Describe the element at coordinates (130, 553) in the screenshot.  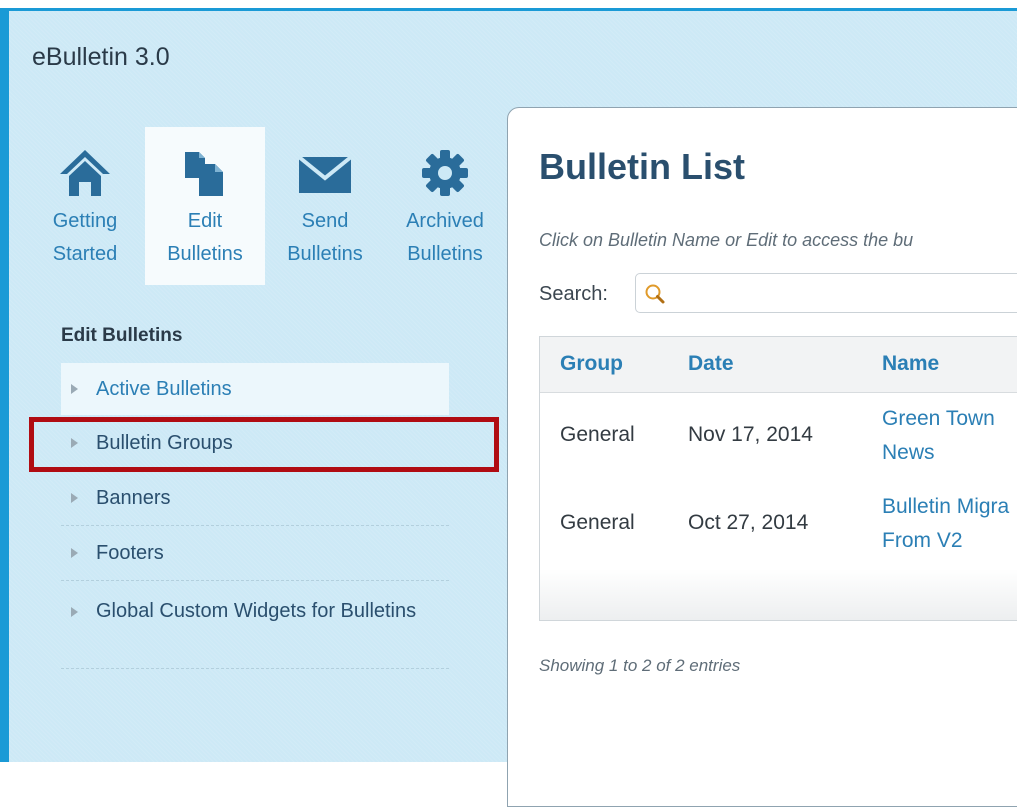
I see `sidebar-item-label: Footers` at that location.